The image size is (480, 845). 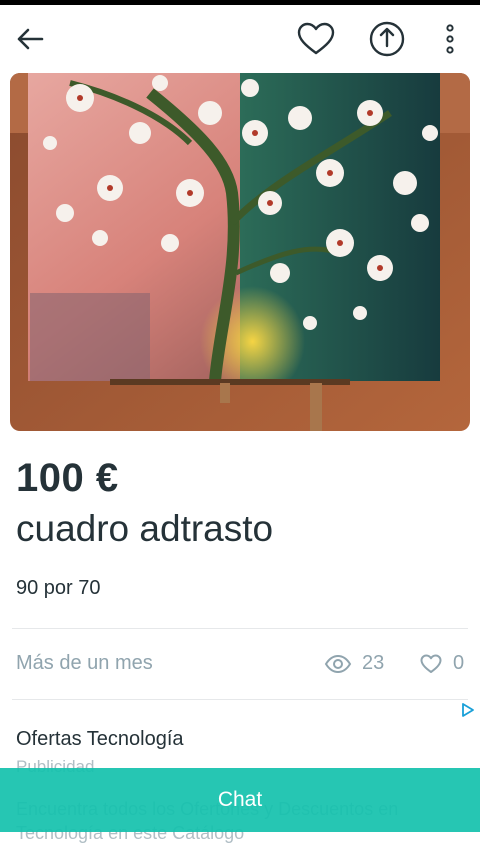 I want to click on heart-icon, so click(x=316, y=38).